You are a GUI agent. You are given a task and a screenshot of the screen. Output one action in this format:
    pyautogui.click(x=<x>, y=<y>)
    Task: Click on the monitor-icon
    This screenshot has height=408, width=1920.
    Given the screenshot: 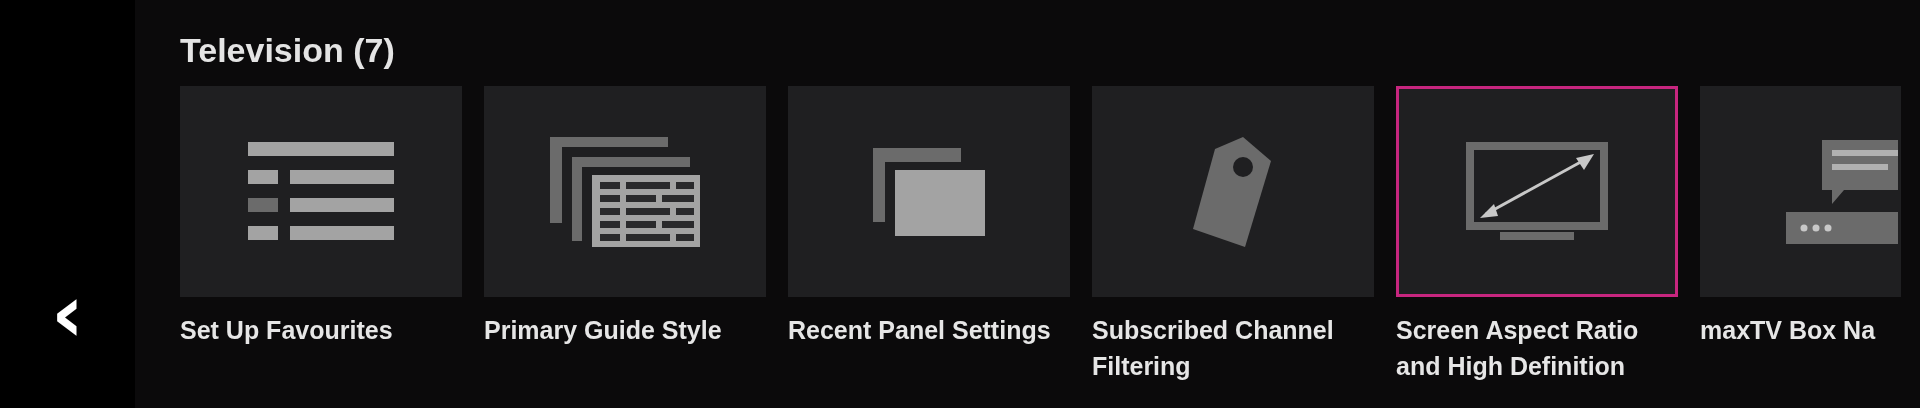 What is the action you would take?
    pyautogui.click(x=1537, y=191)
    